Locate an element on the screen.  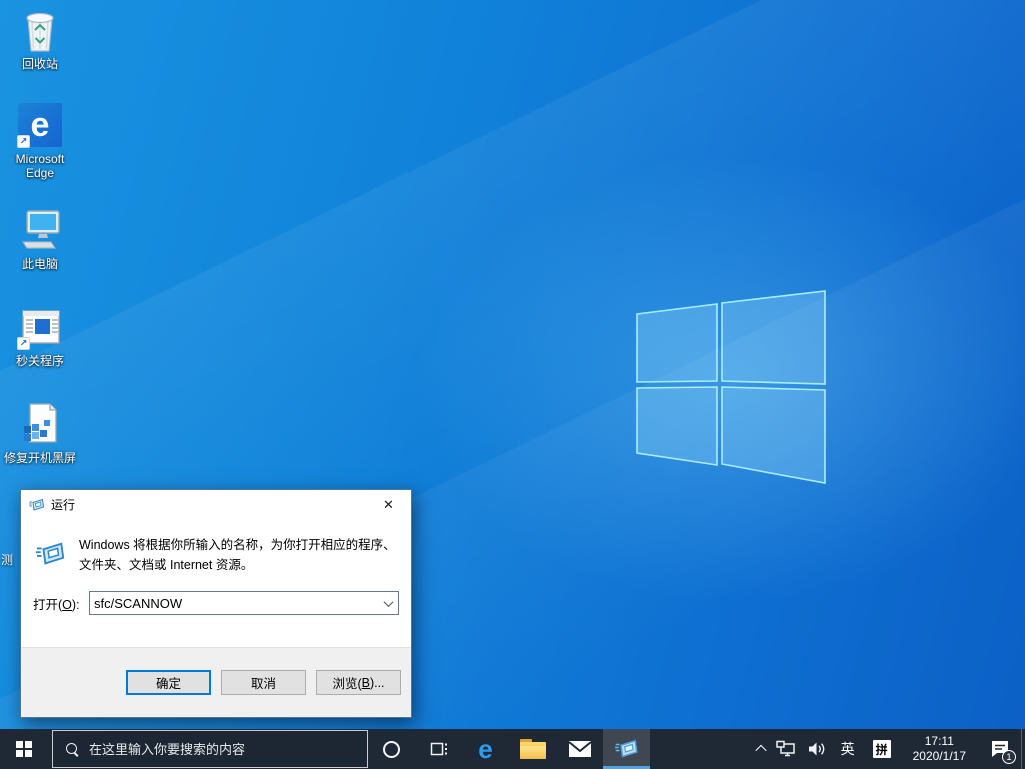
clock-date: 2020/1/17 is located at coordinates (939, 756).